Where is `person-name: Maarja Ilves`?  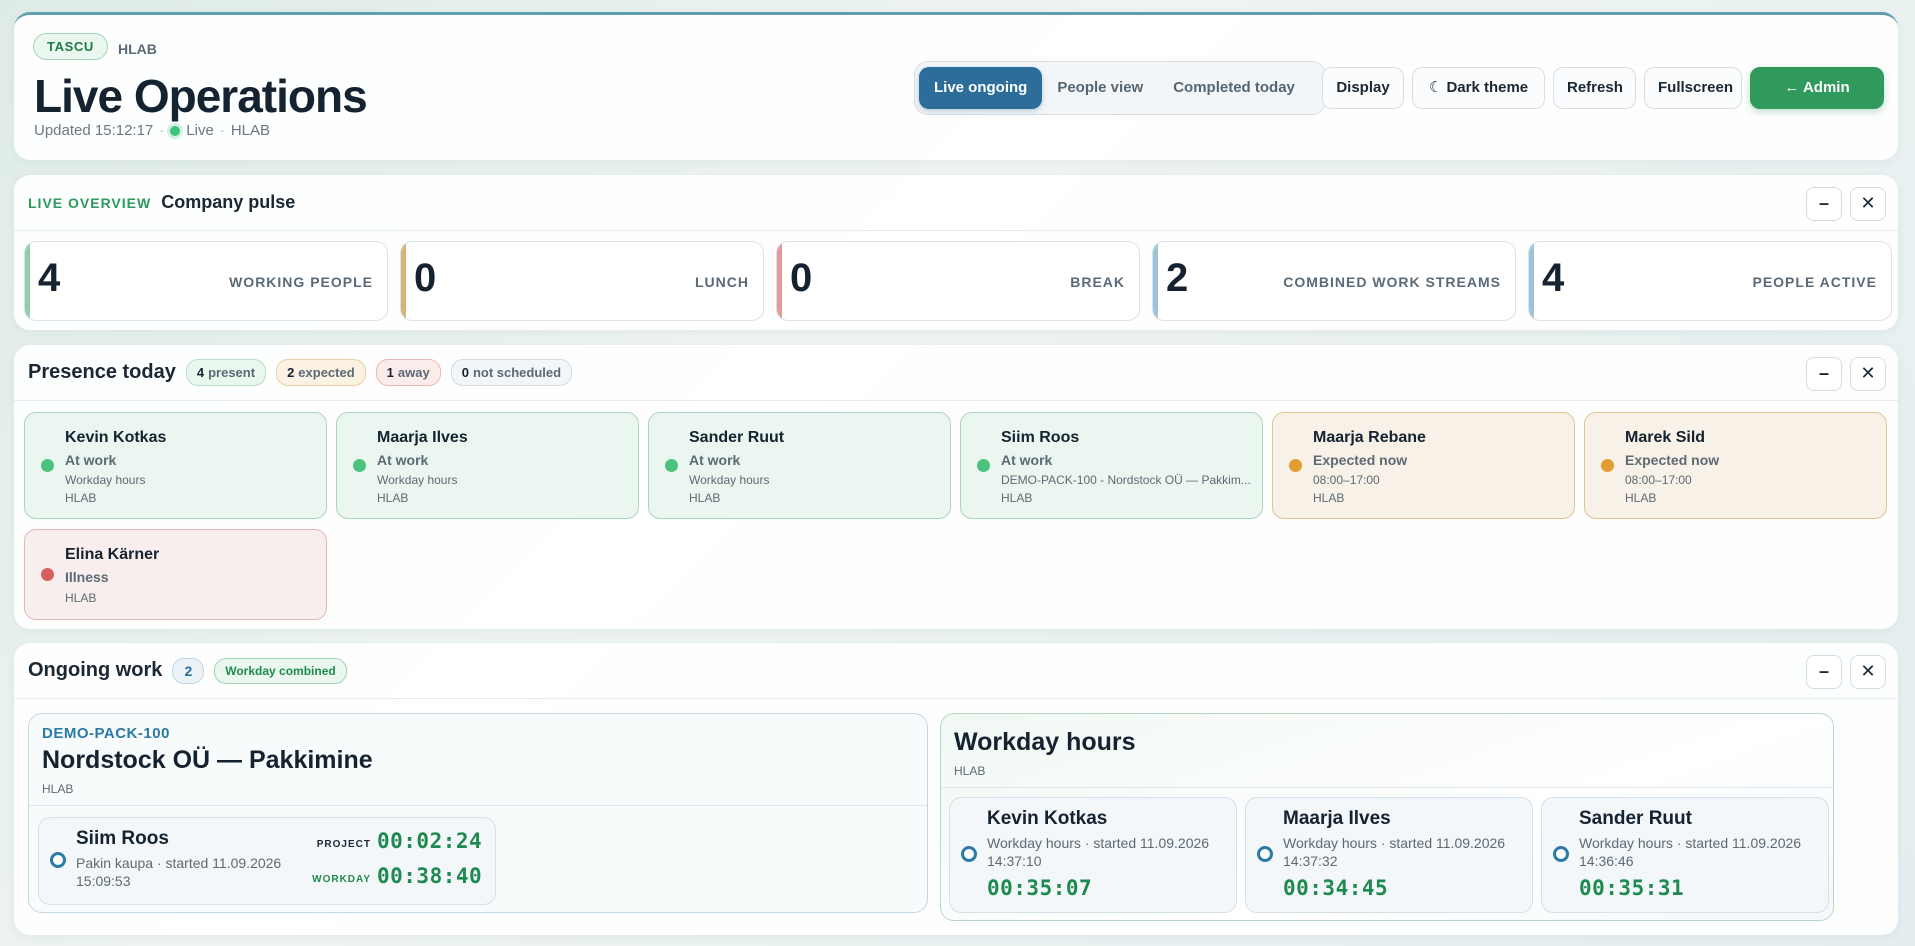
person-name: Maarja Ilves is located at coordinates (422, 437).